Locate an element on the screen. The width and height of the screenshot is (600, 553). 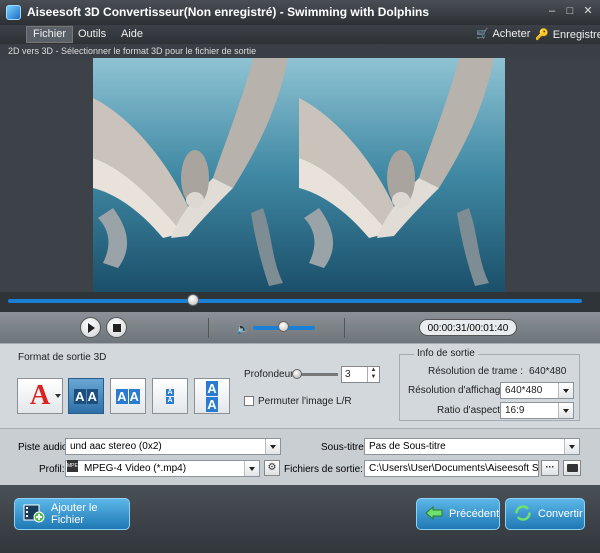
anaglyph-icon: A is located at coordinates (40, 395).